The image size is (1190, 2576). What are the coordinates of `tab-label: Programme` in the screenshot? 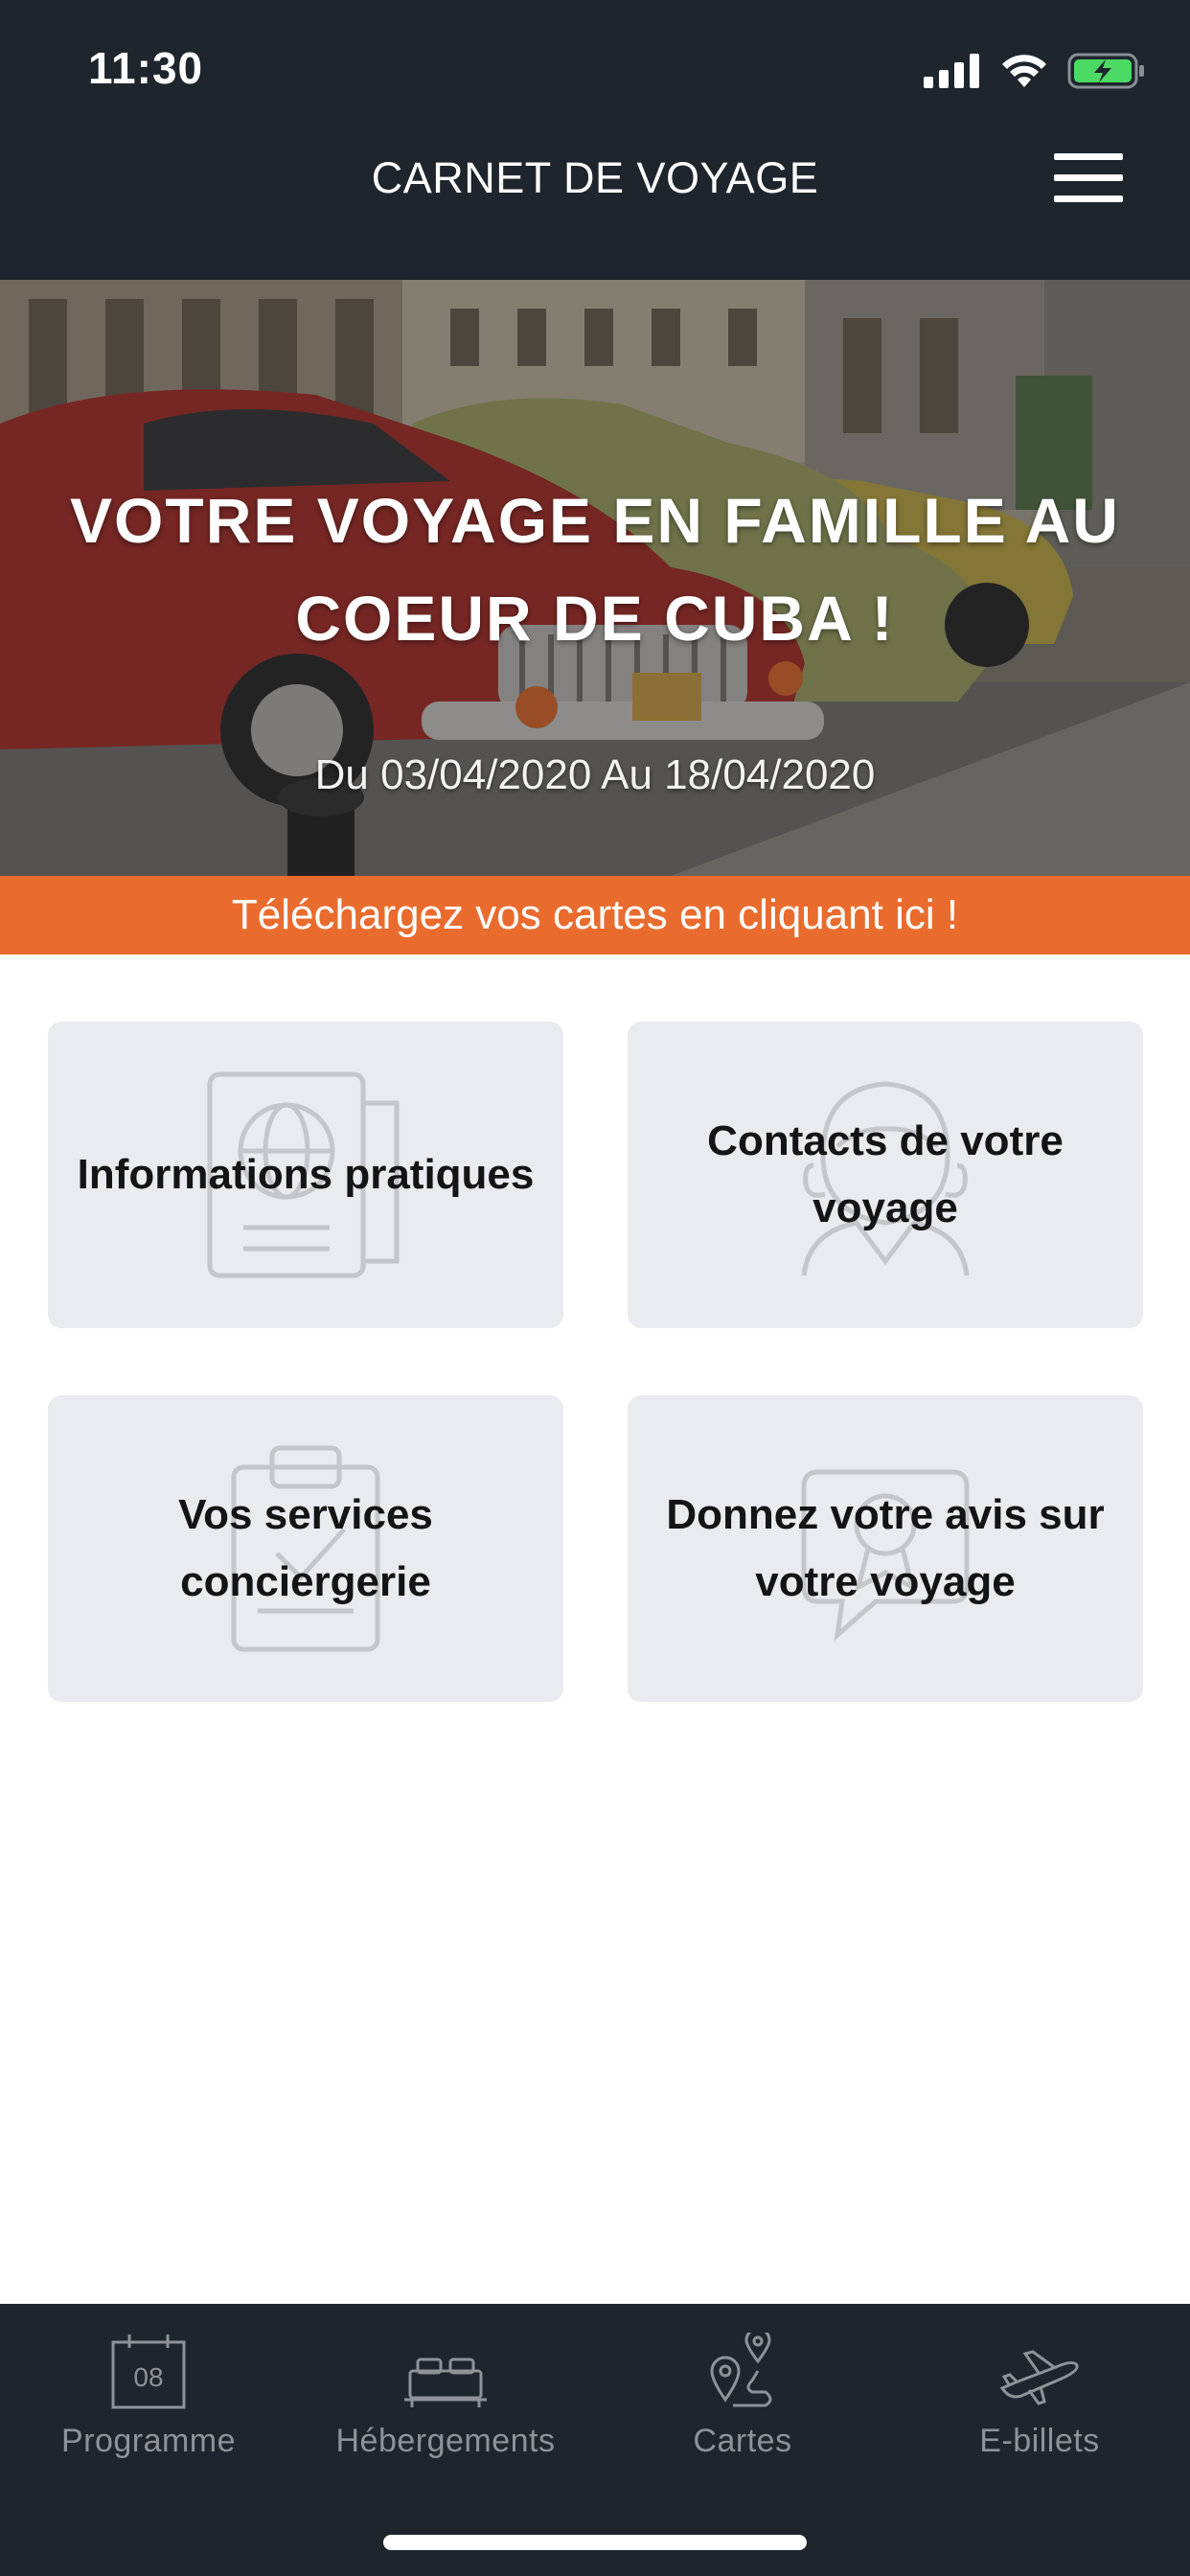 It's located at (148, 2441).